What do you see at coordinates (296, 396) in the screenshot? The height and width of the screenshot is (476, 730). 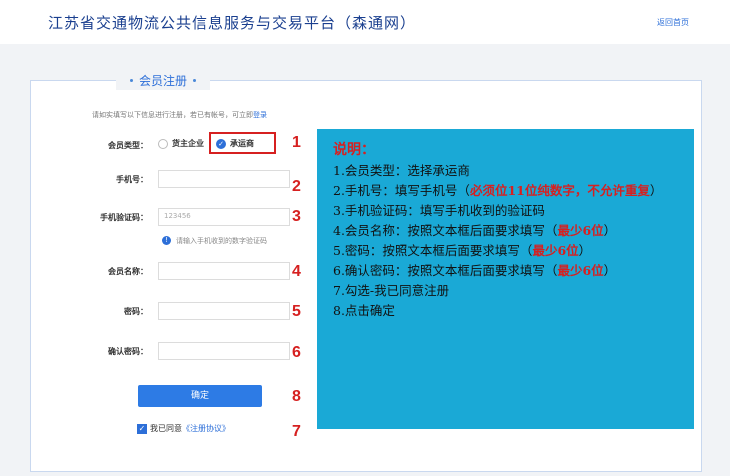 I see `step-marker: 8` at bounding box center [296, 396].